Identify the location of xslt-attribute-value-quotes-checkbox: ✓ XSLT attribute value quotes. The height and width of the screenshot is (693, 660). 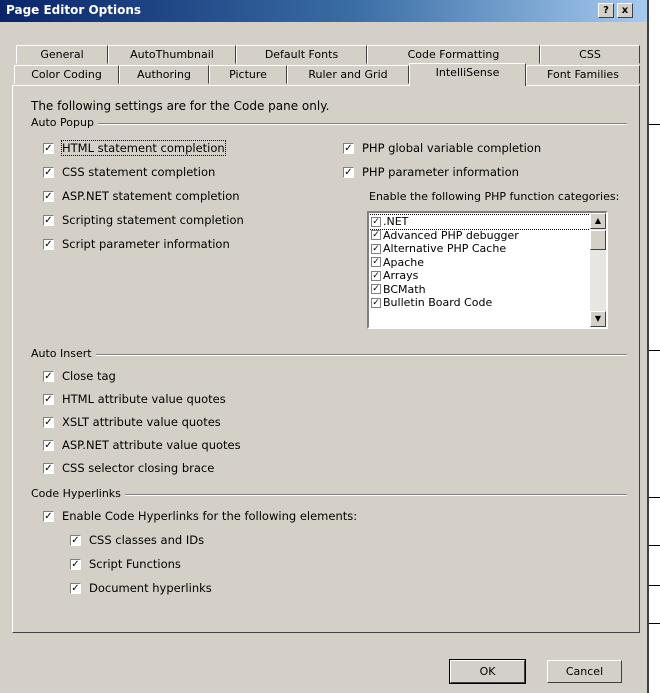
(132, 422).